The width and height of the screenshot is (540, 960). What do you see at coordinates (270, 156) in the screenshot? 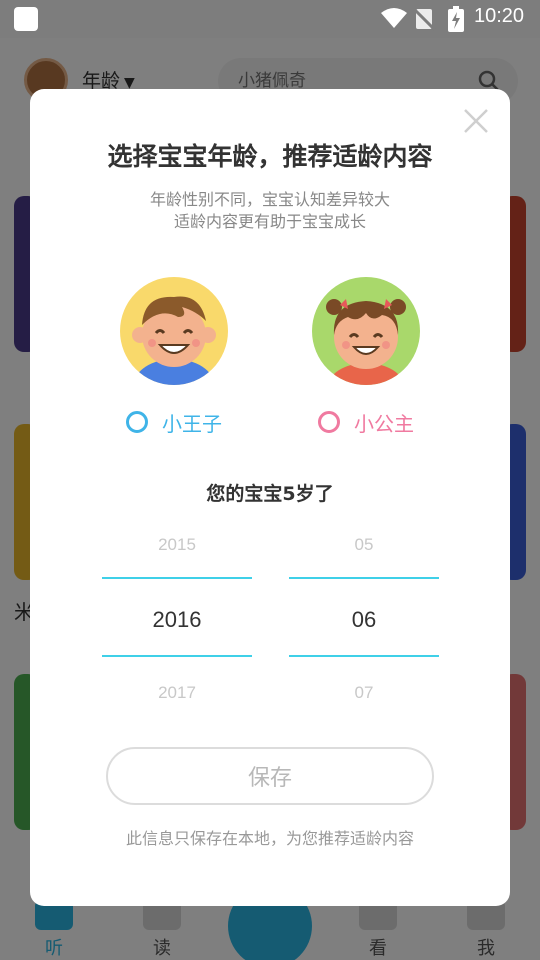
I see `dialog-title: 选择宝宝年龄，推荐适龄内容` at bounding box center [270, 156].